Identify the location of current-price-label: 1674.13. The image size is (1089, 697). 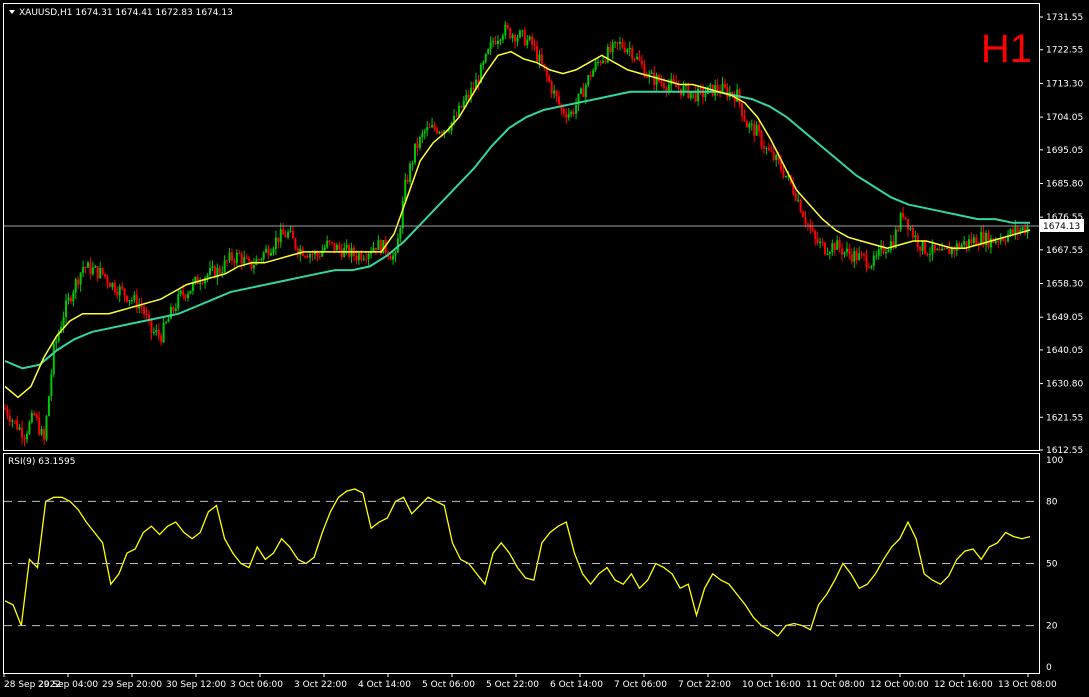
(1061, 227).